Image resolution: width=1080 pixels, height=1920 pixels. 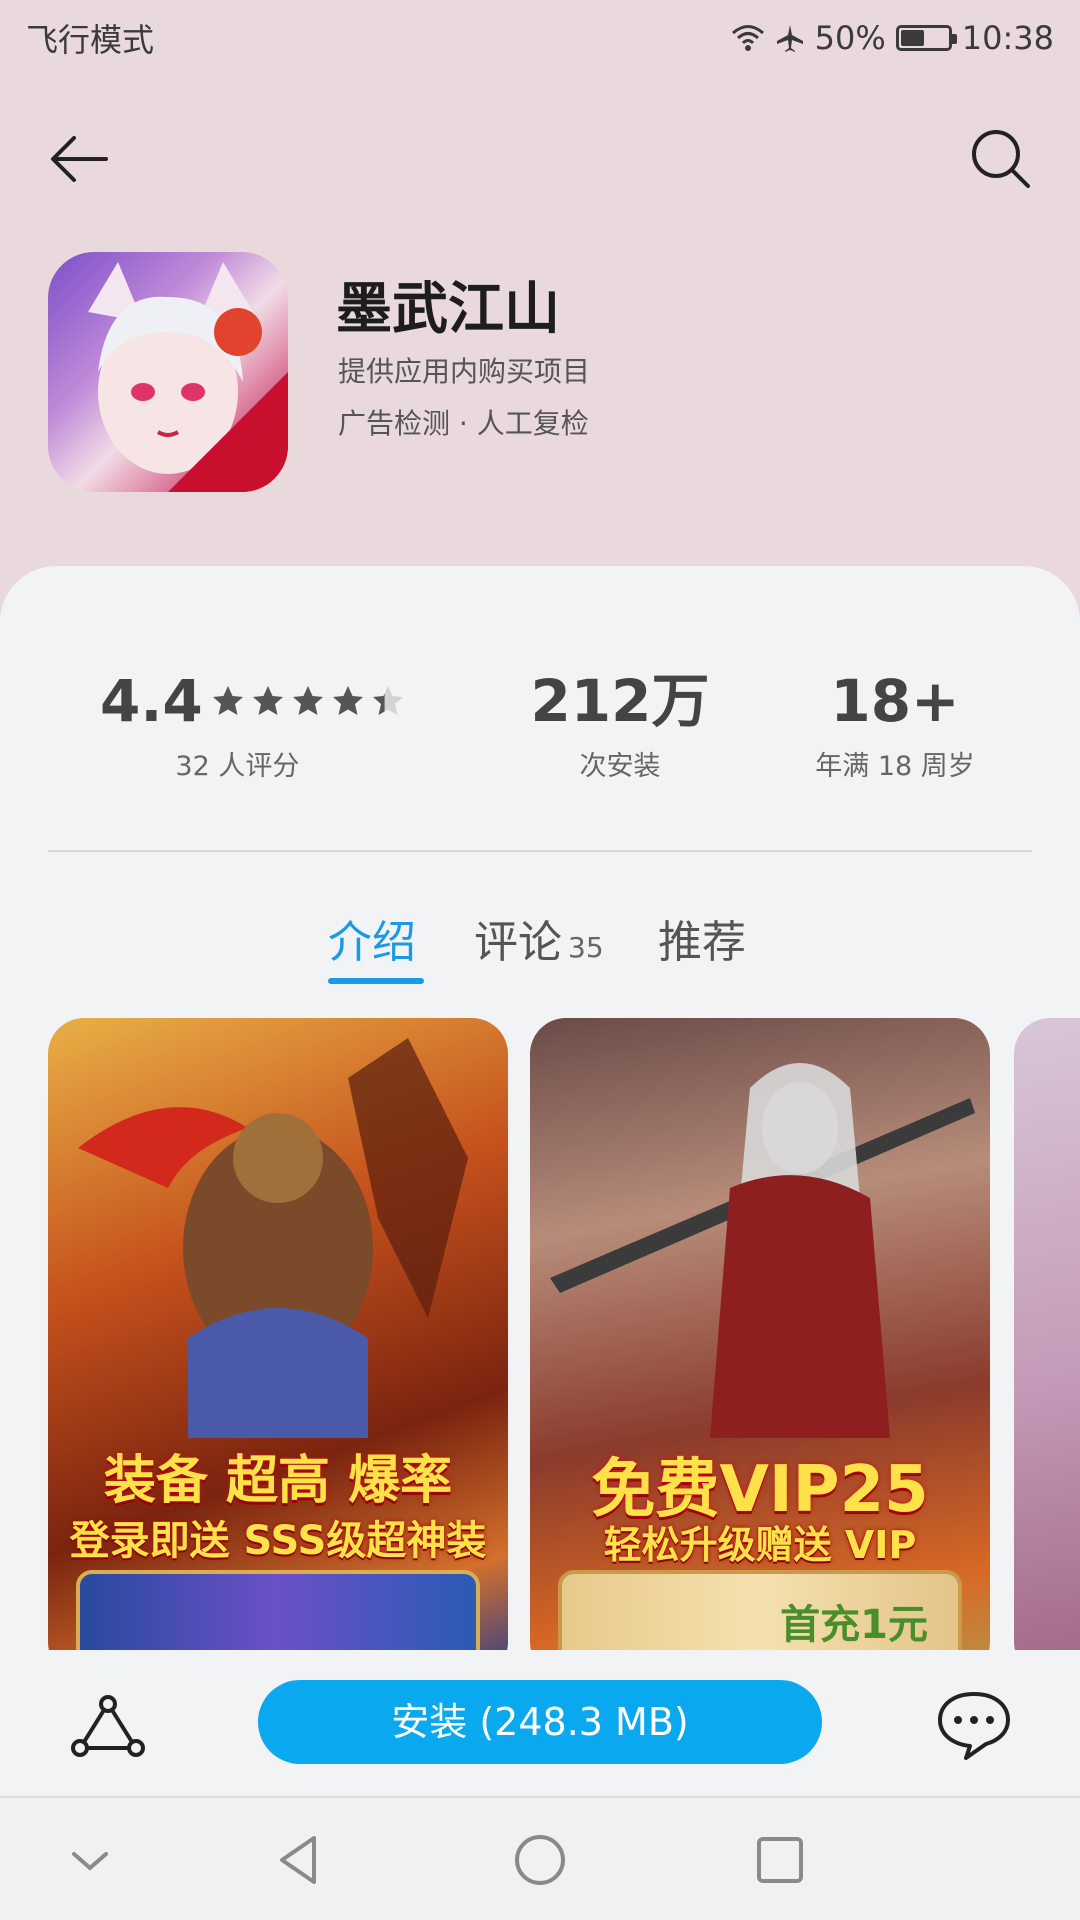 I want to click on airplane-mode-label: 飞行模式, so click(x=90, y=40).